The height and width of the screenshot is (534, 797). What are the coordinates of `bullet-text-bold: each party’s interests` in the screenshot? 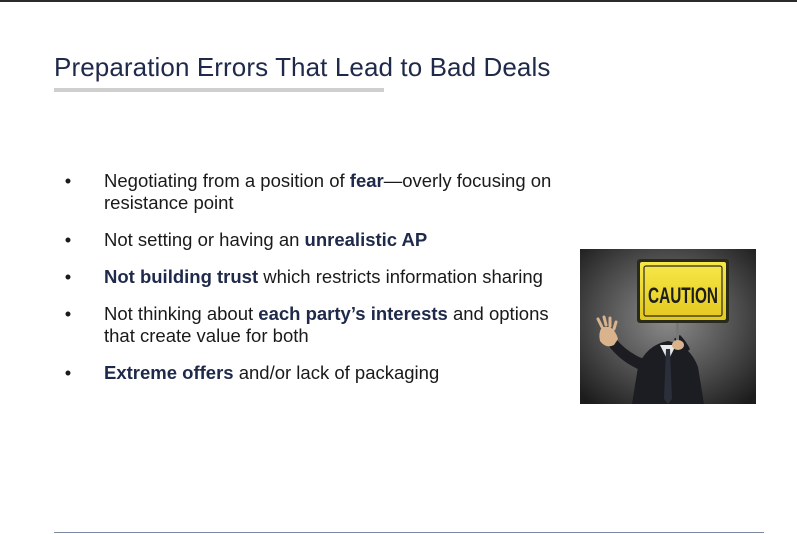 It's located at (353, 313).